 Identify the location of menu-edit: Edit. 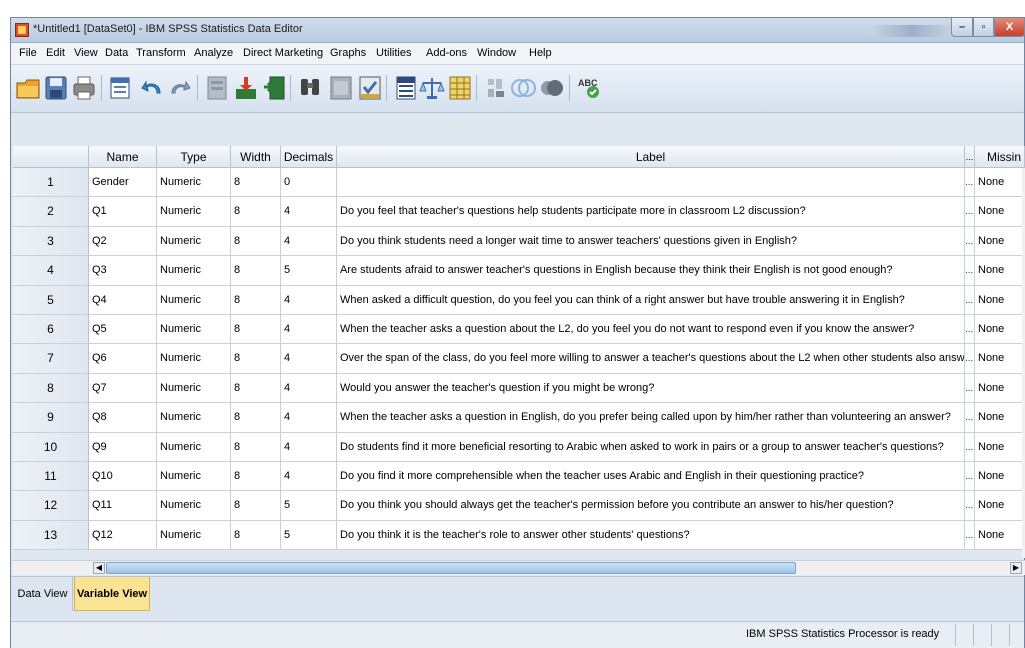
(55, 53).